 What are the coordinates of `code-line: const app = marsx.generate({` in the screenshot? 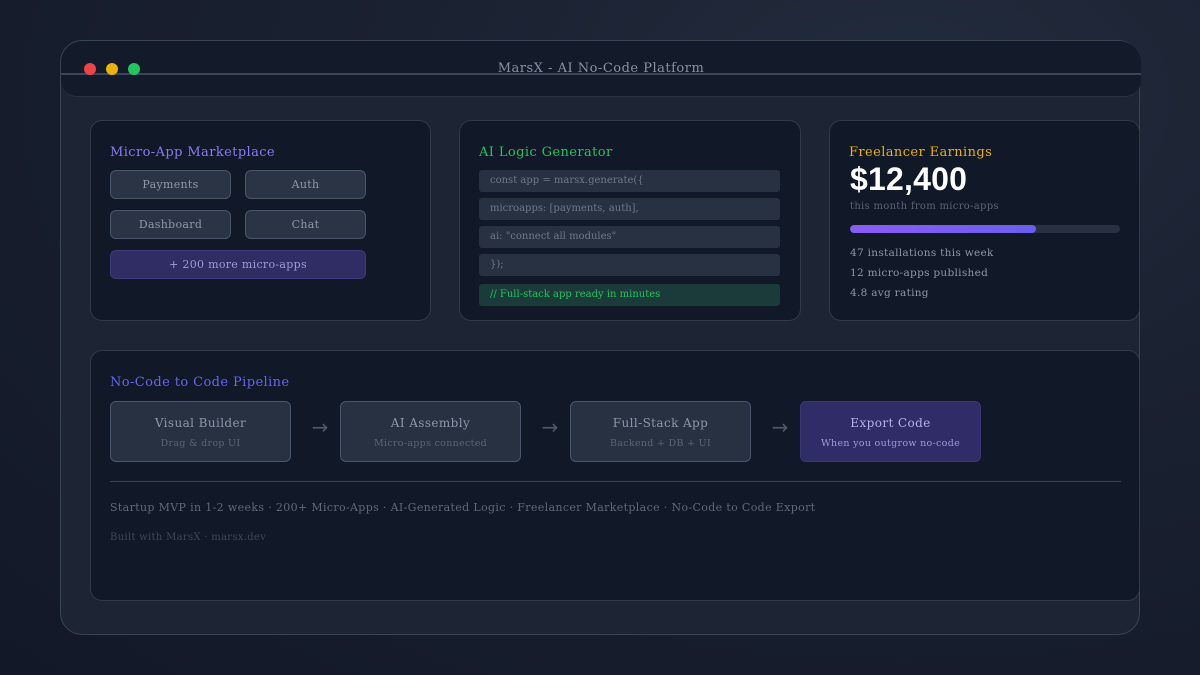 It's located at (629, 181).